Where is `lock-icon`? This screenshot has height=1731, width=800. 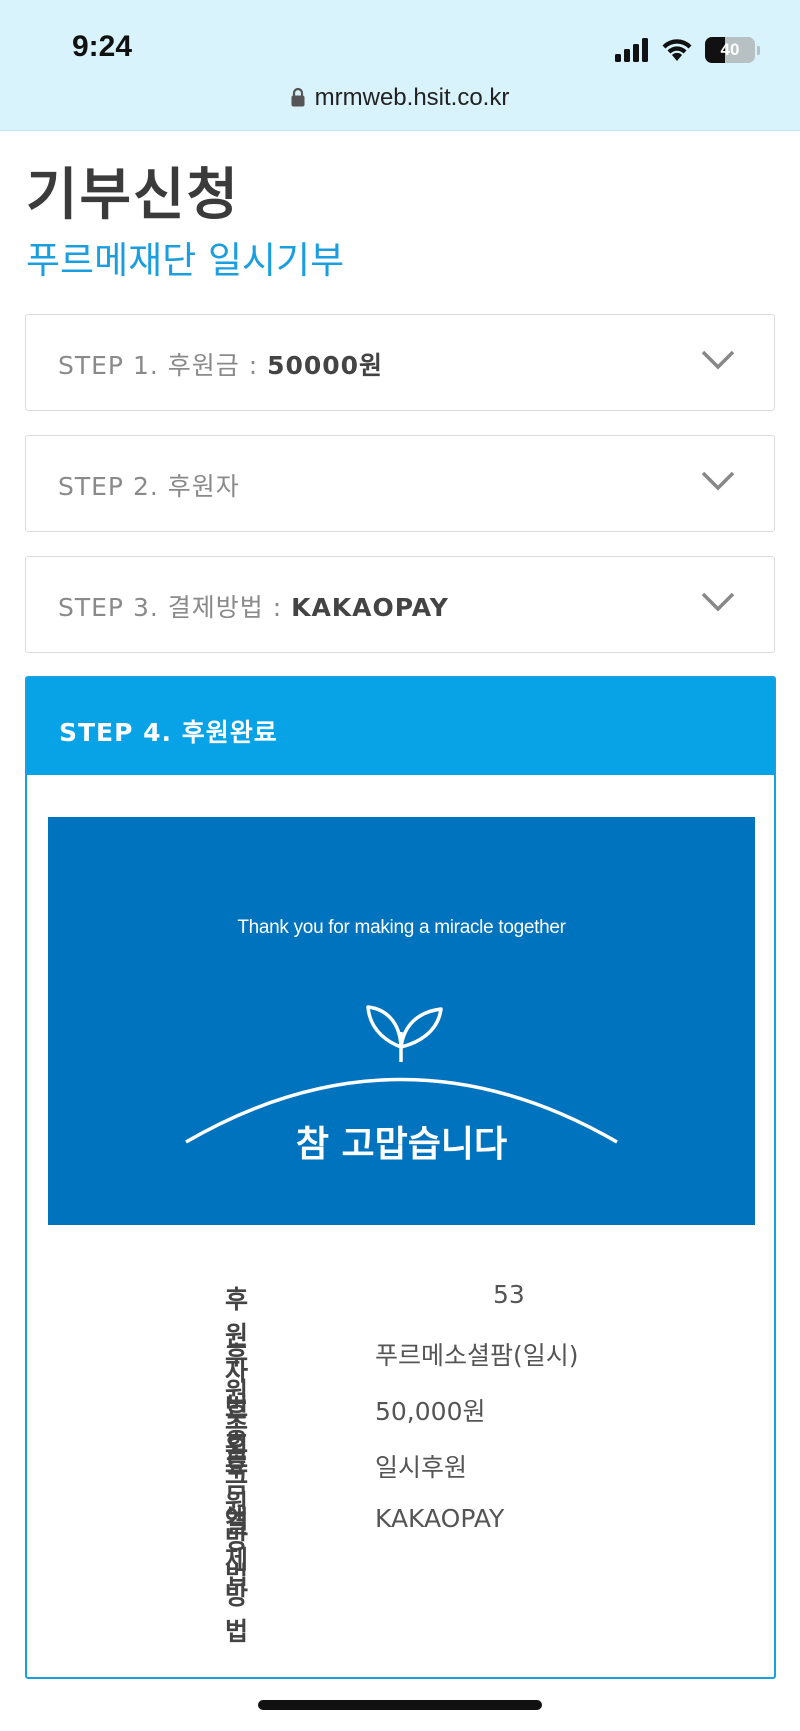
lock-icon is located at coordinates (298, 97).